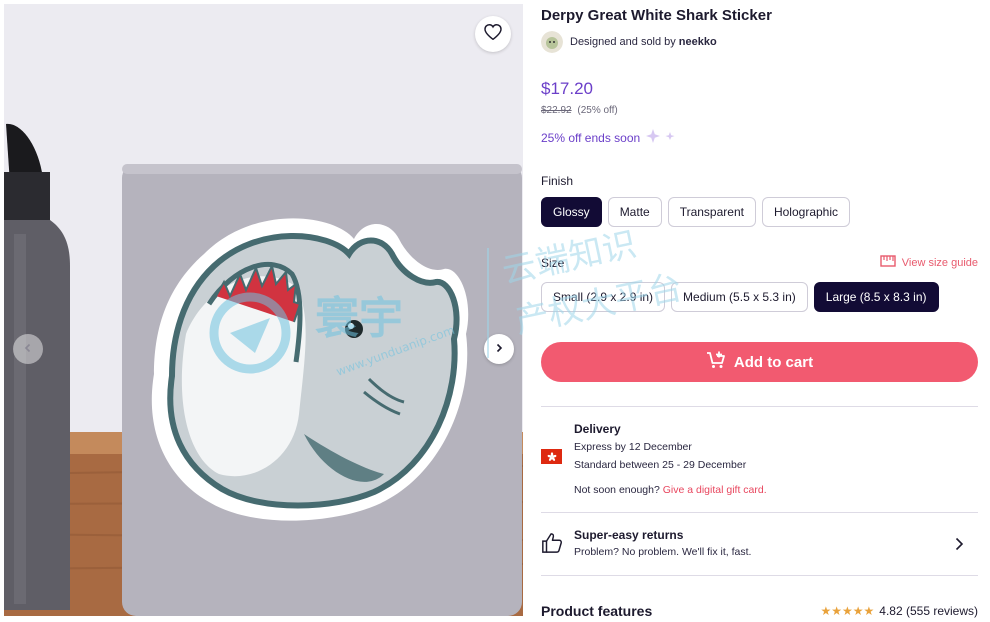  What do you see at coordinates (660, 465) in the screenshot?
I see `delivery-standard: Standard between 25 - 29 December` at bounding box center [660, 465].